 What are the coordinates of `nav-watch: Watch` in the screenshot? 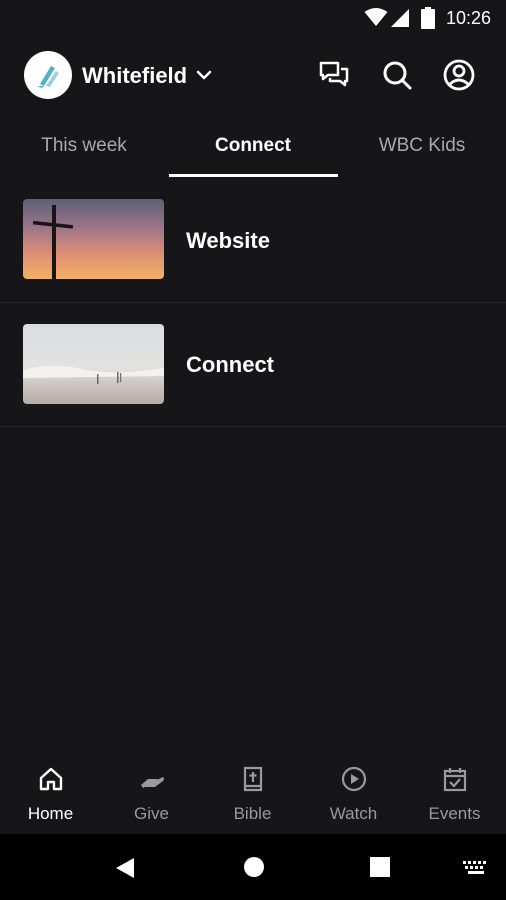 It's located at (353, 793).